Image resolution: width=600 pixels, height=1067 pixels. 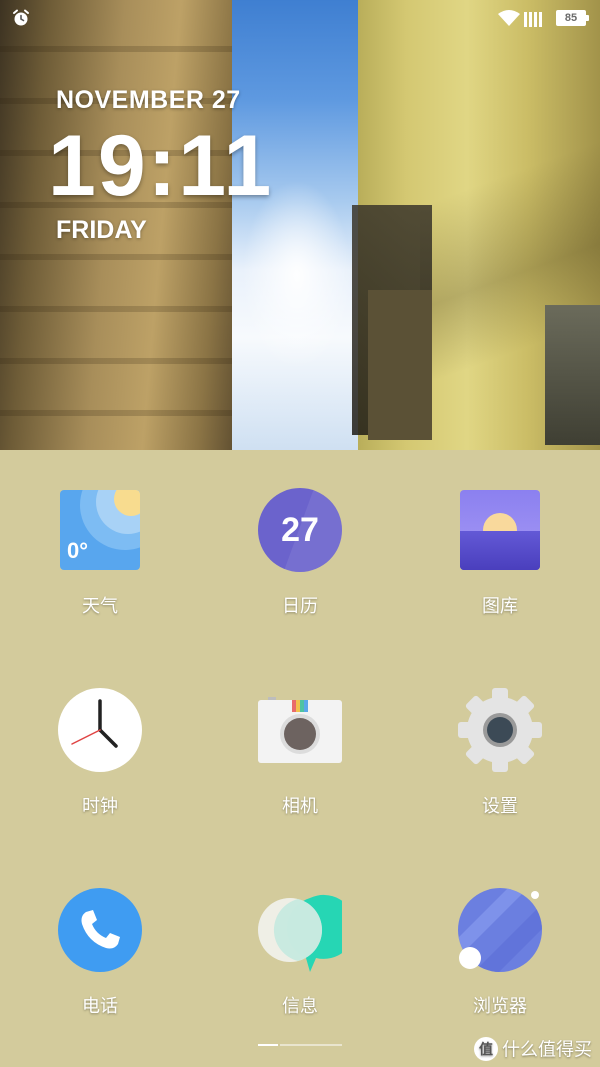 I want to click on gallery-icon, so click(x=500, y=530).